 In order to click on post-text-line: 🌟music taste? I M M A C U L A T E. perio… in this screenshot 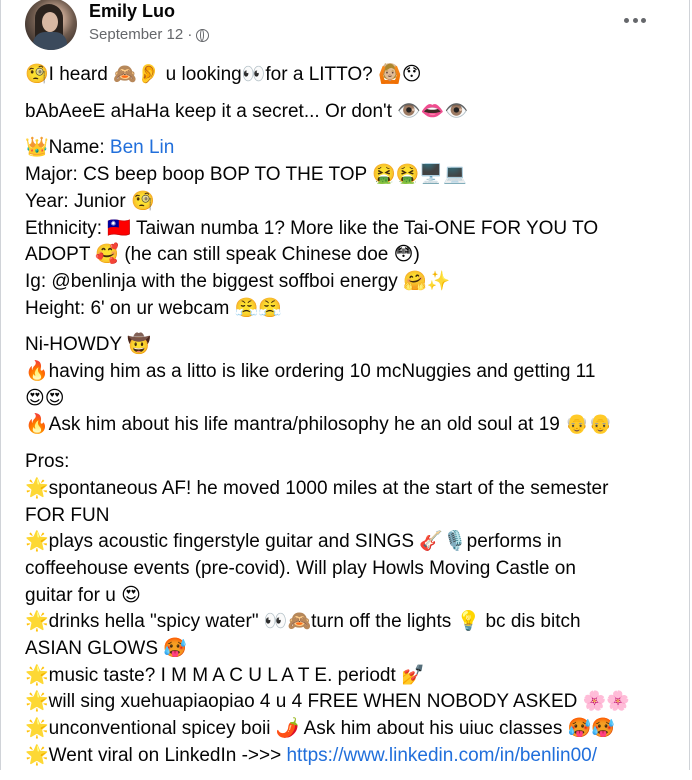, I will do `click(225, 675)`.